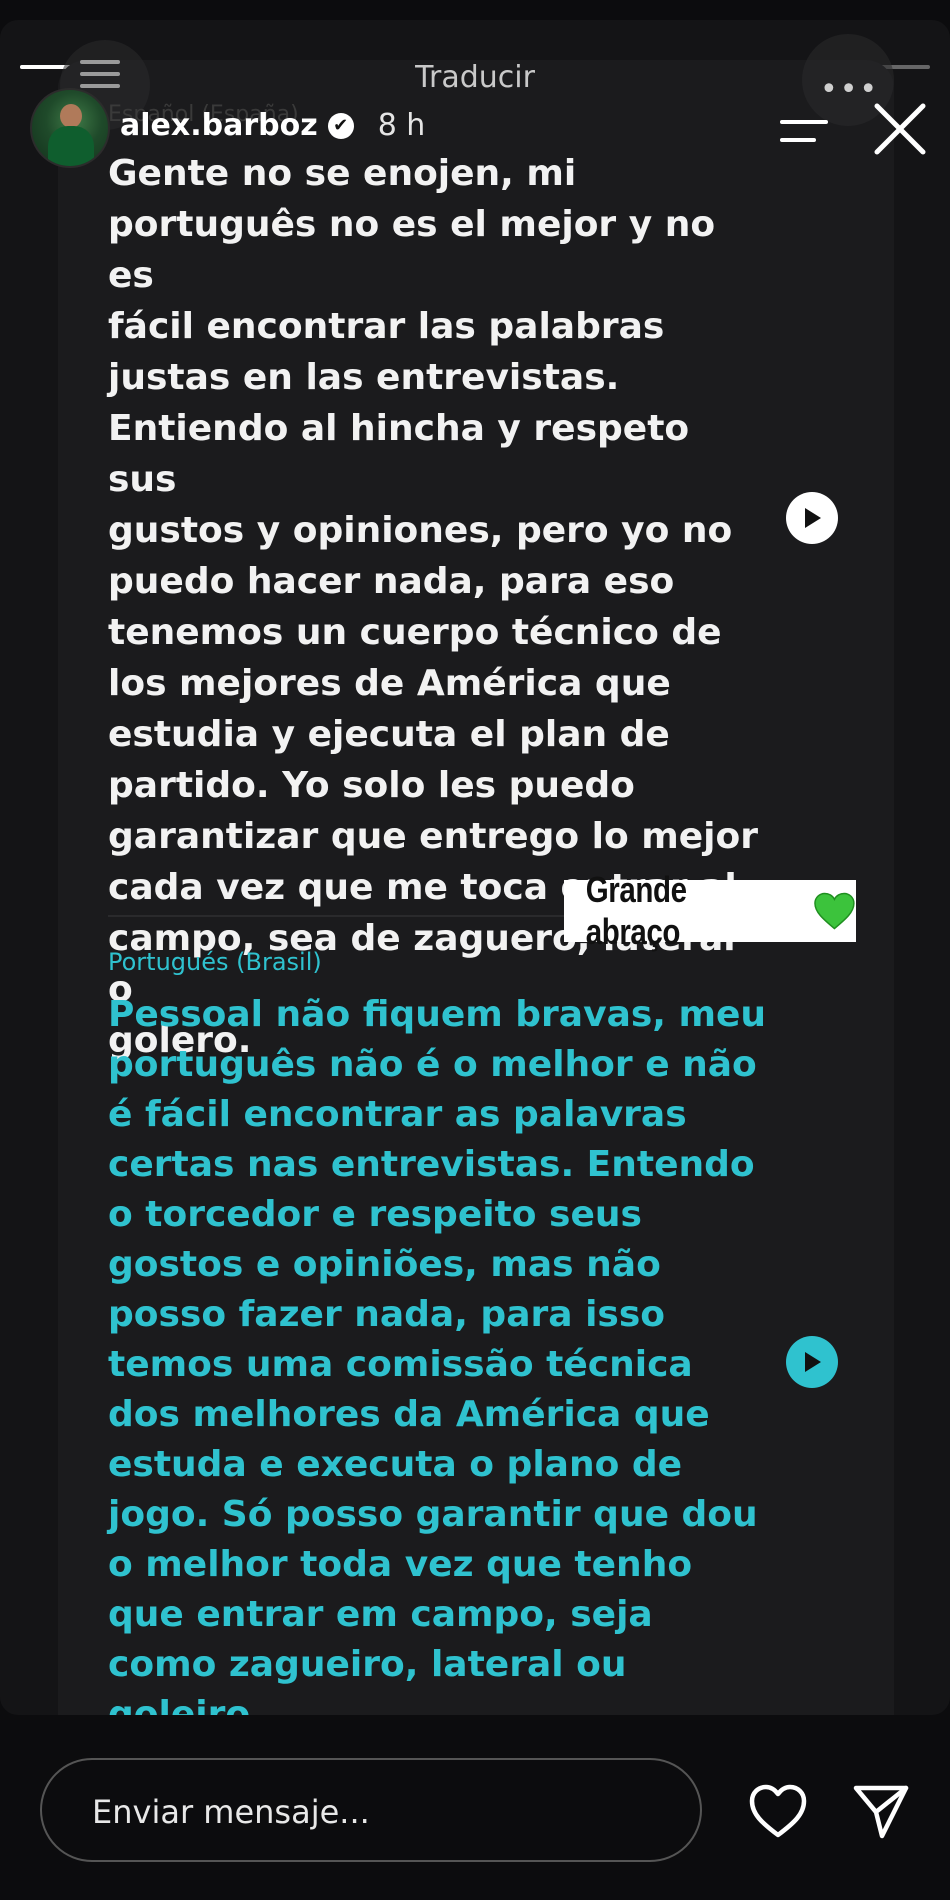 Image resolution: width=950 pixels, height=1900 pixels. I want to click on translation-language-label: Portugués (Brasil), so click(215, 962).